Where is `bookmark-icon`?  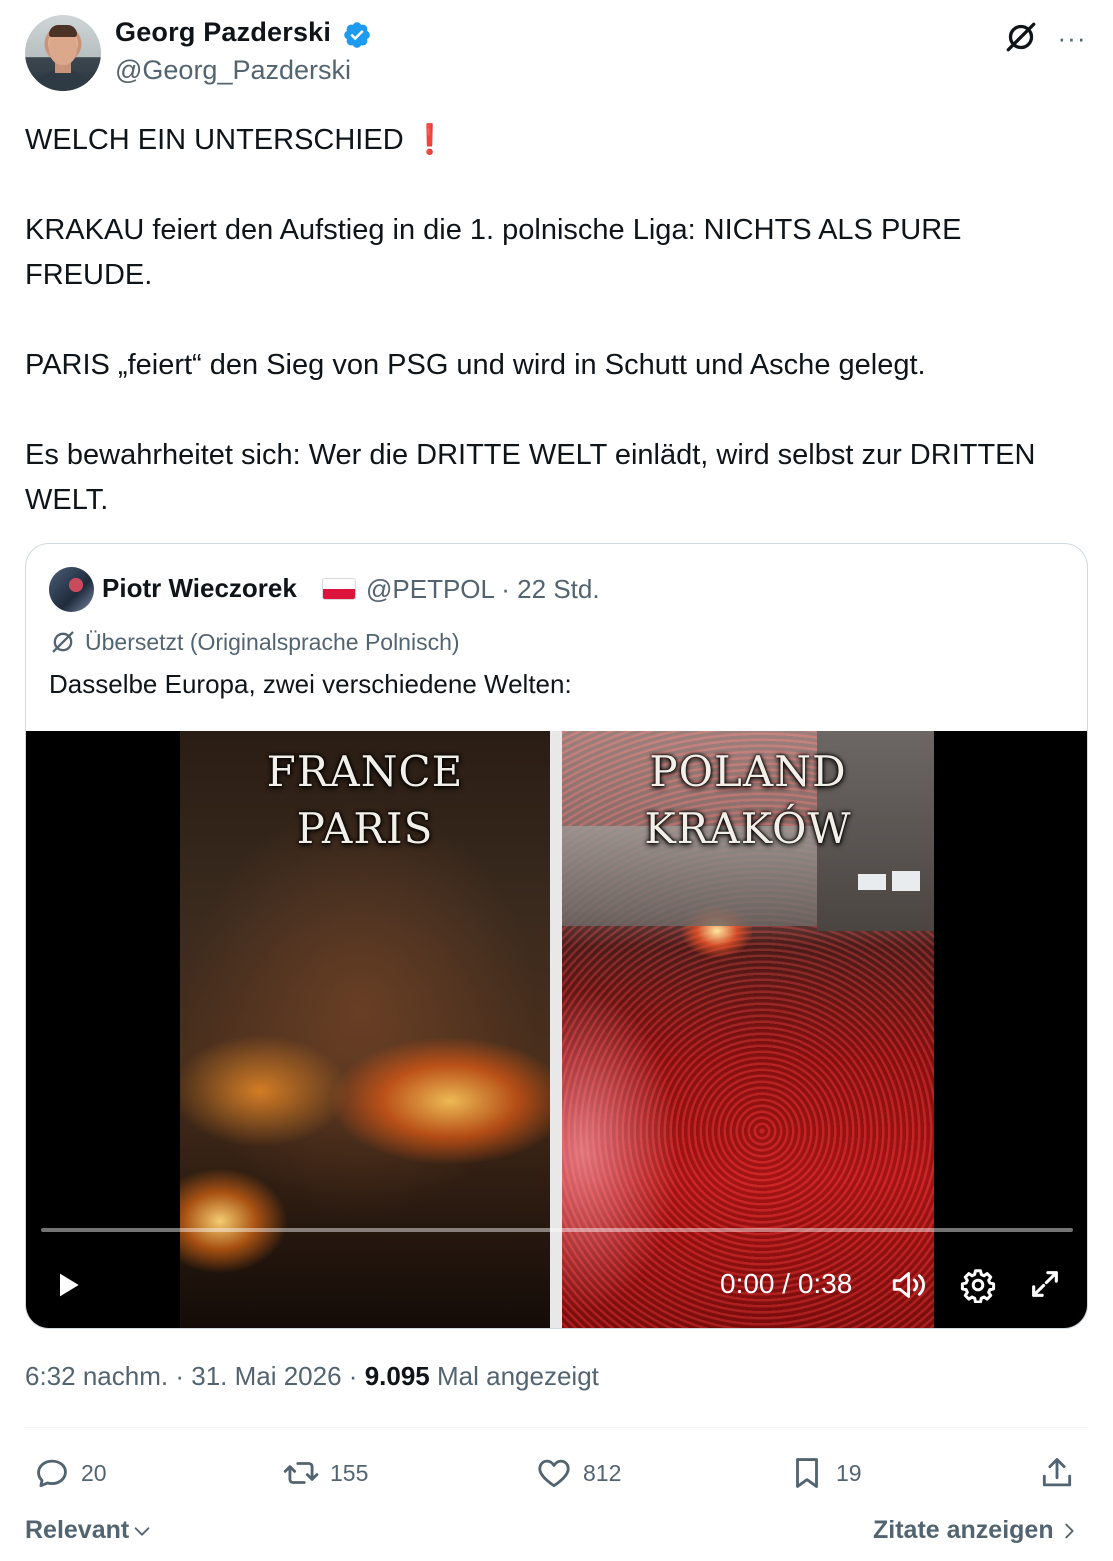 bookmark-icon is located at coordinates (807, 1473).